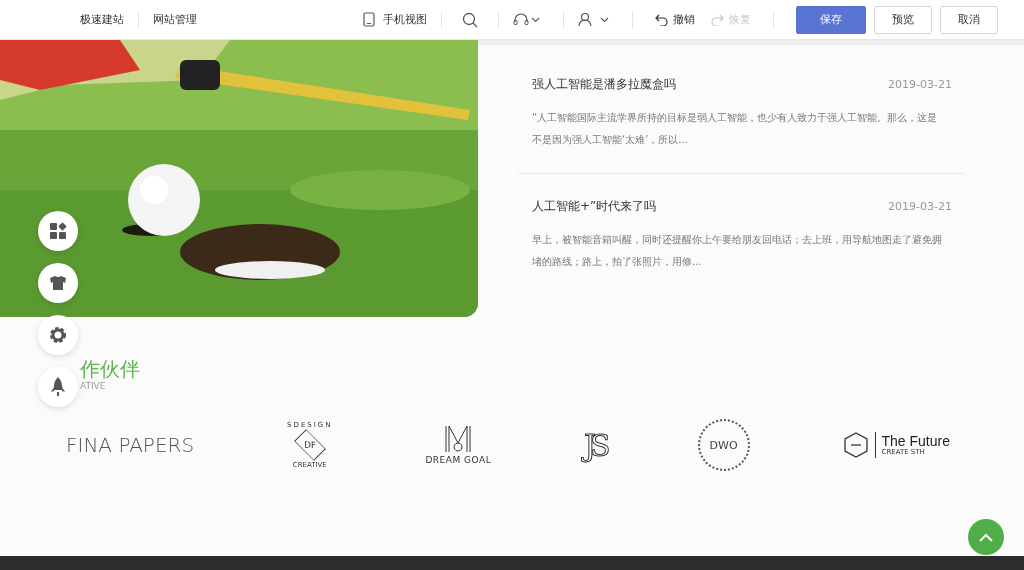 The width and height of the screenshot is (1024, 570). I want to click on undo-button: 撤销, so click(675, 19).